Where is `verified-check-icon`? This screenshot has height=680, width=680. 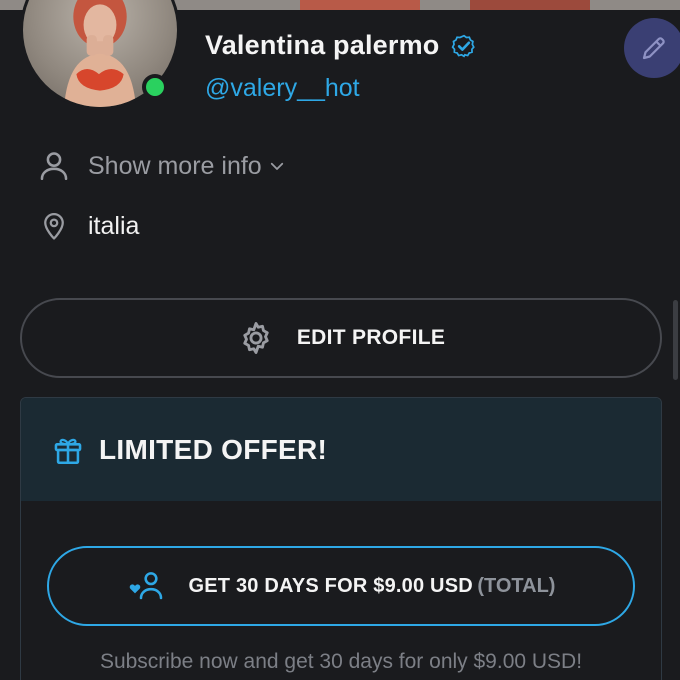
verified-check-icon is located at coordinates (464, 45).